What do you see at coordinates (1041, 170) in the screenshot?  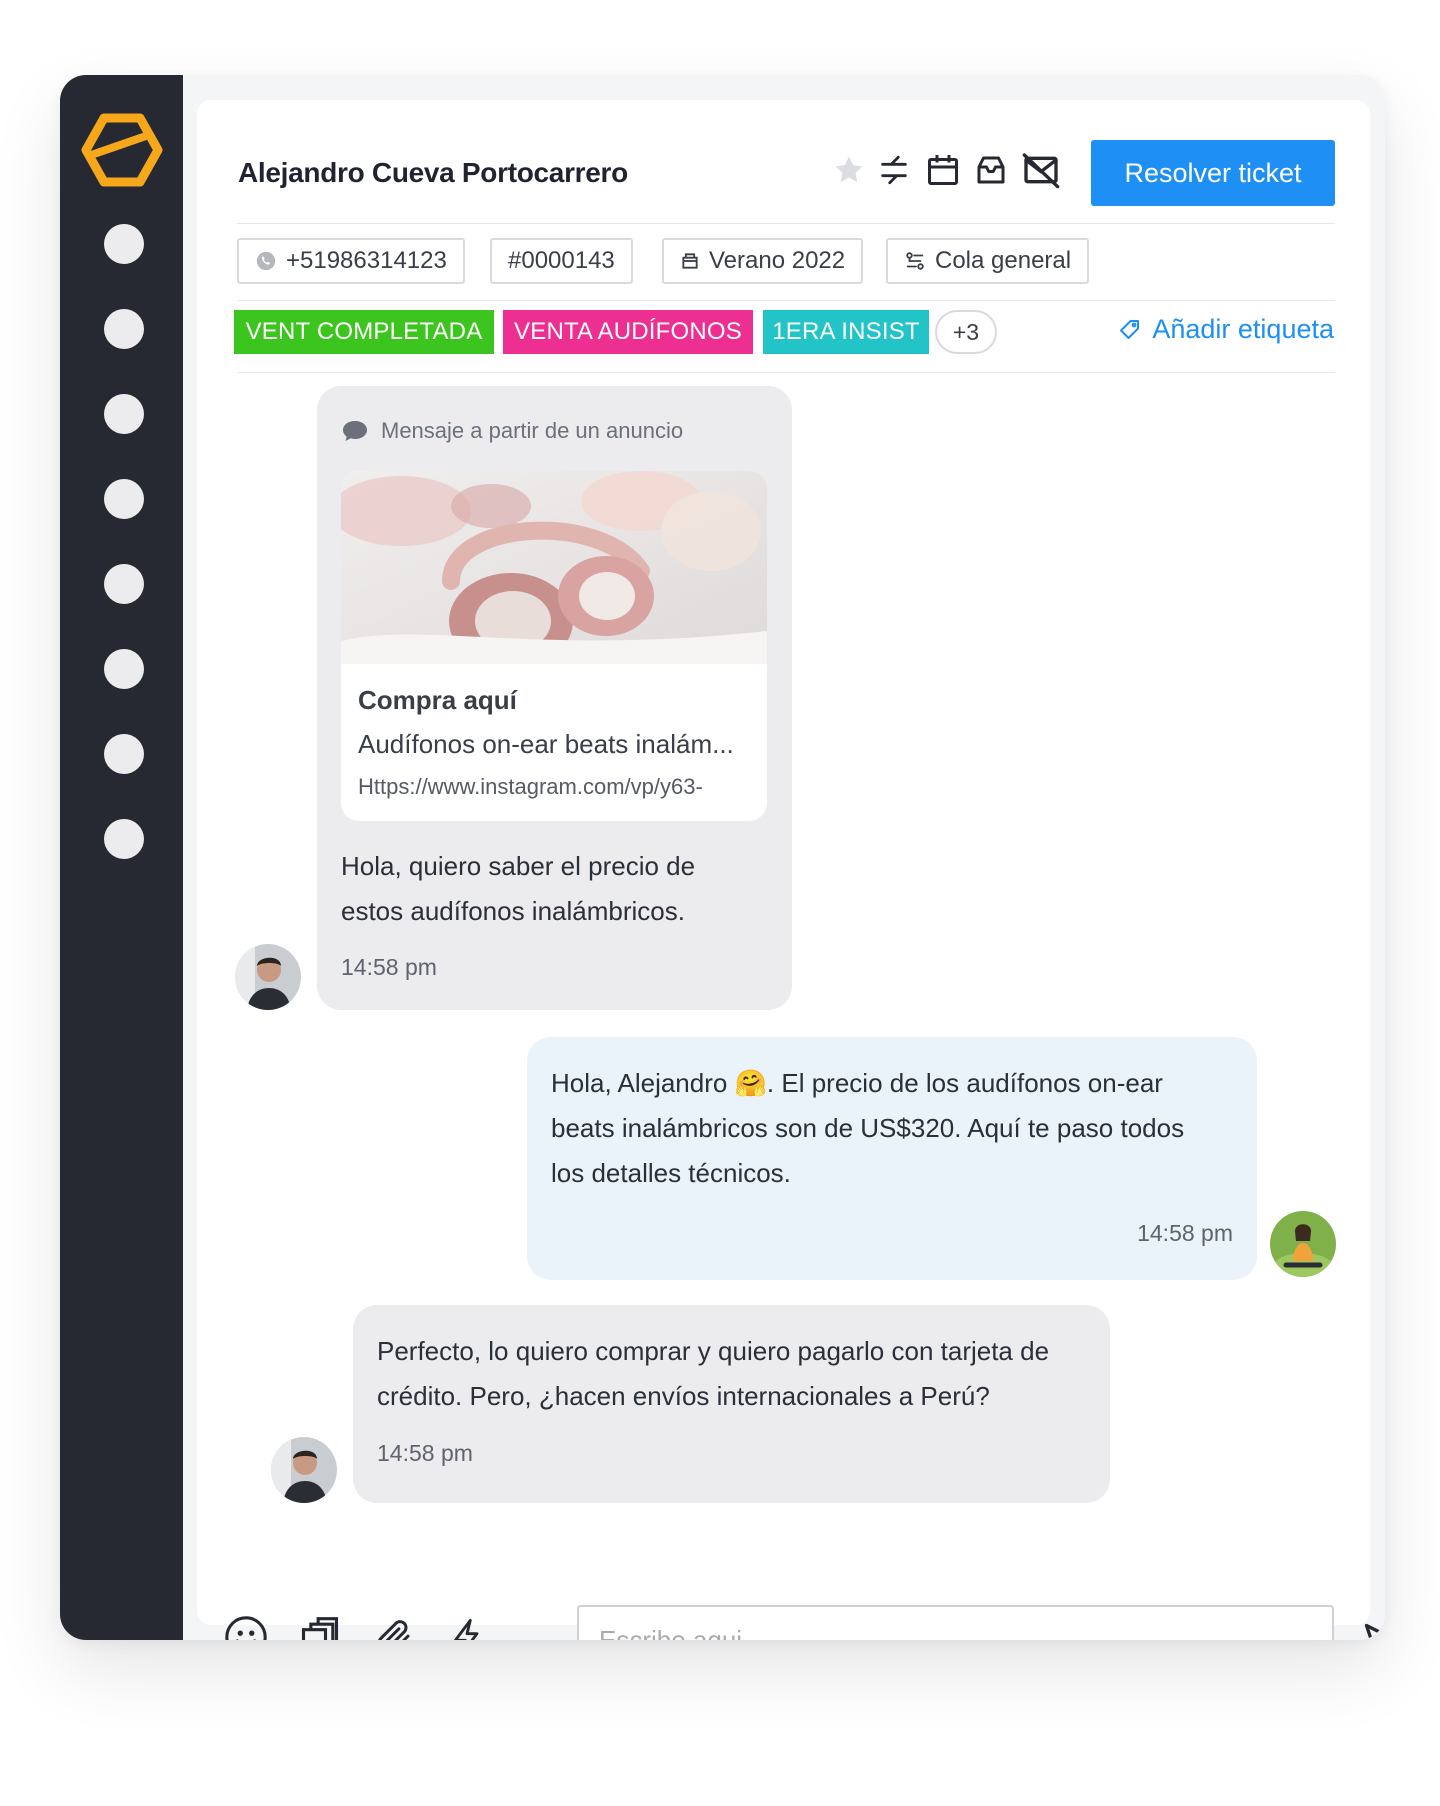 I see `mail-off-icon` at bounding box center [1041, 170].